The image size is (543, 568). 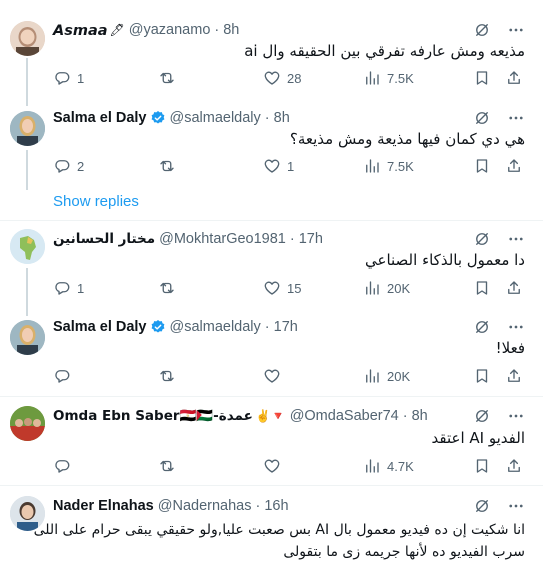 What do you see at coordinates (282, 288) in the screenshot?
I see `like-button: 15` at bounding box center [282, 288].